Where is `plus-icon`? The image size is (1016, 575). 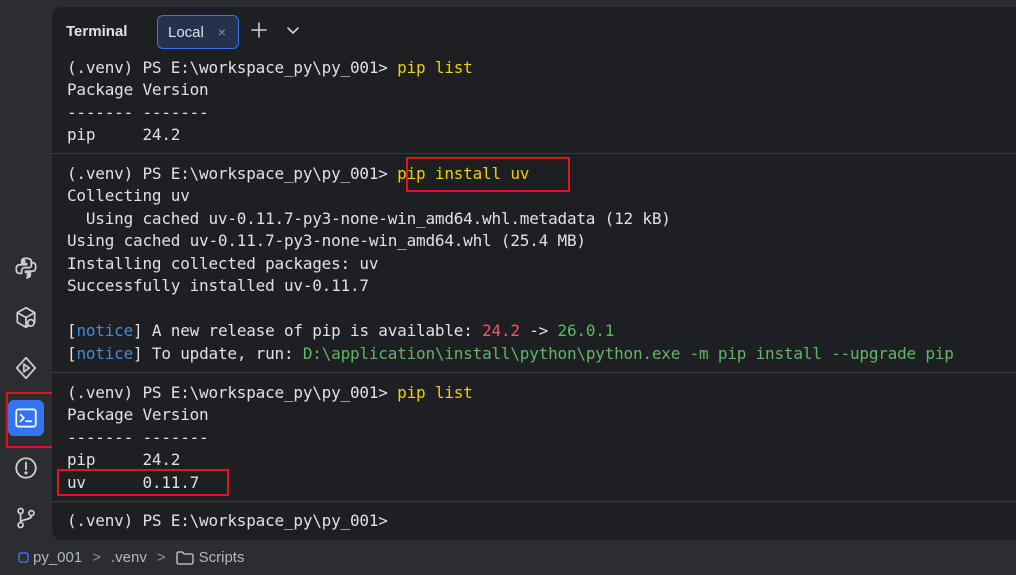 plus-icon is located at coordinates (259, 30).